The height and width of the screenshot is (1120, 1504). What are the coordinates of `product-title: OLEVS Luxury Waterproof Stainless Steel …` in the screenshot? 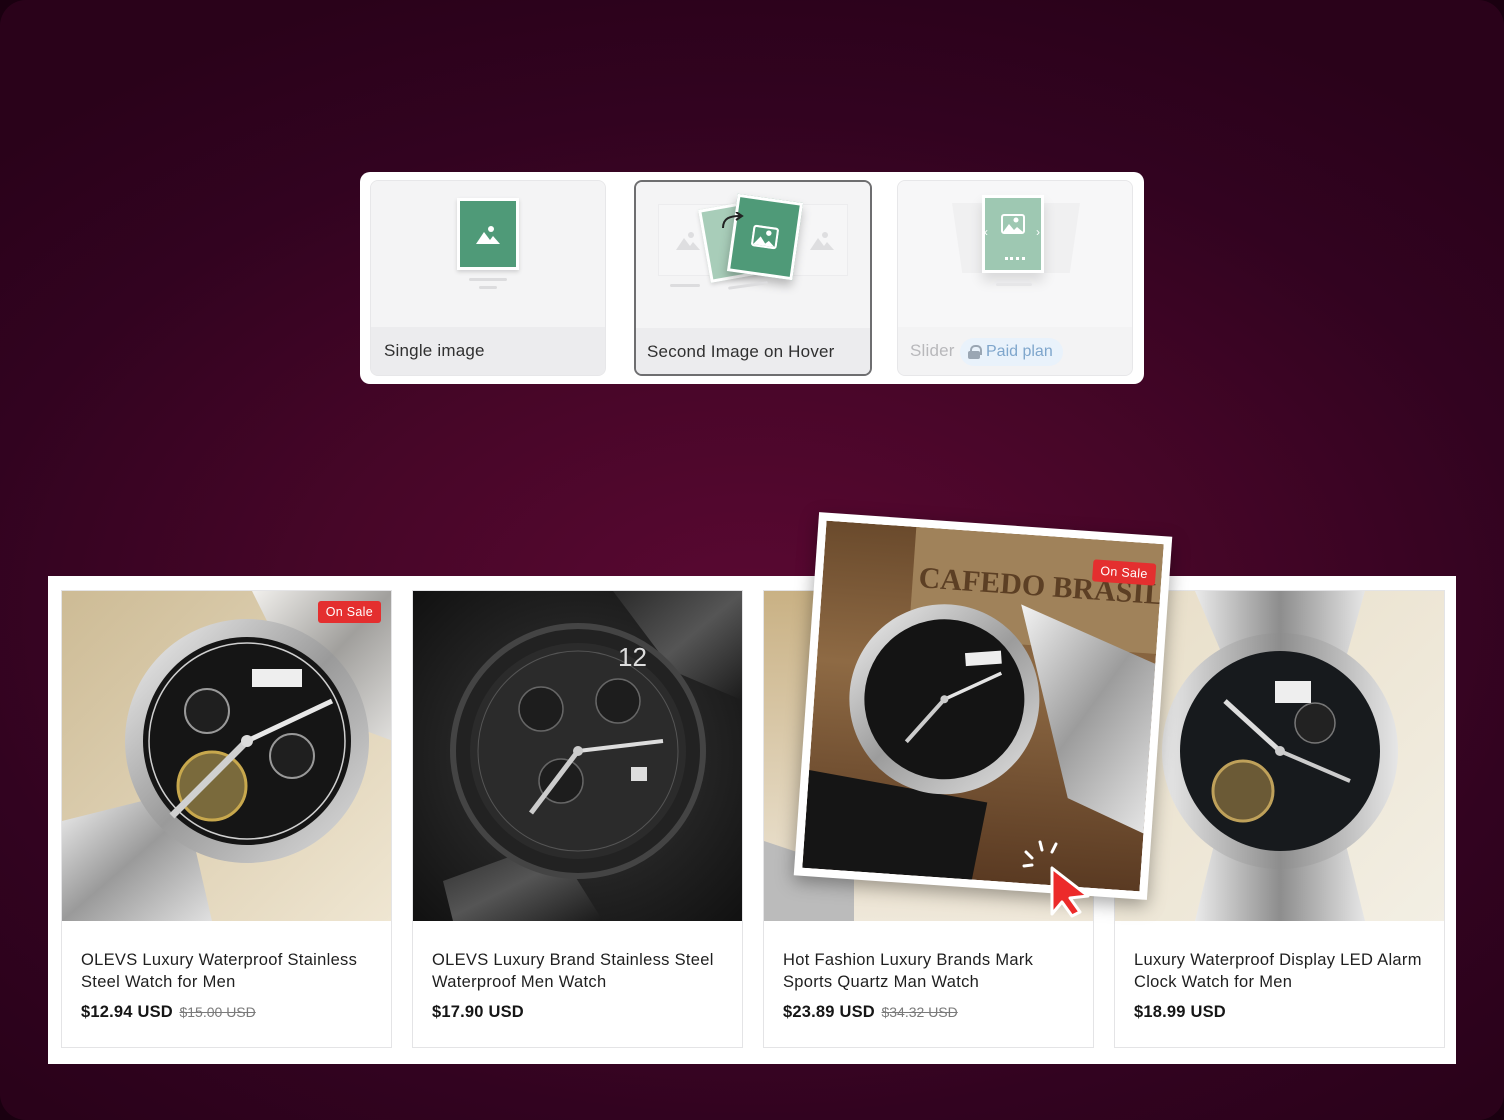 It's located at (231, 971).